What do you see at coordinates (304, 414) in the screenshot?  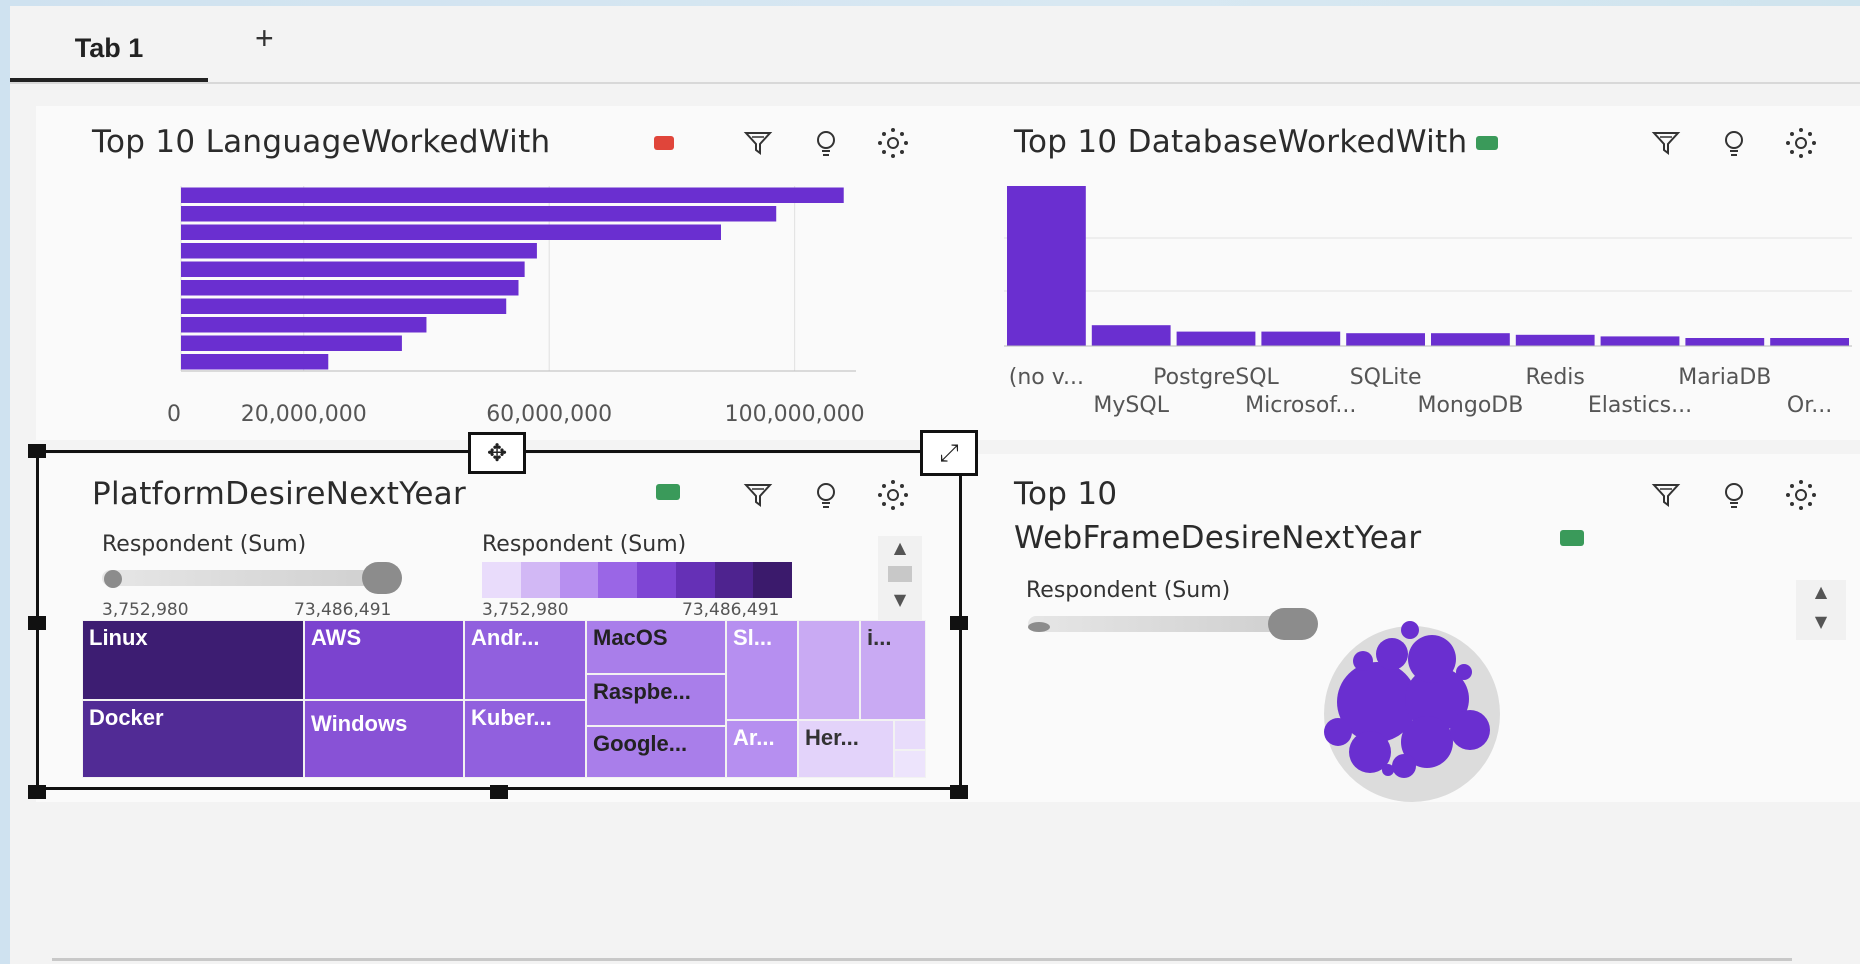 I see `tick-label: 20,000,000` at bounding box center [304, 414].